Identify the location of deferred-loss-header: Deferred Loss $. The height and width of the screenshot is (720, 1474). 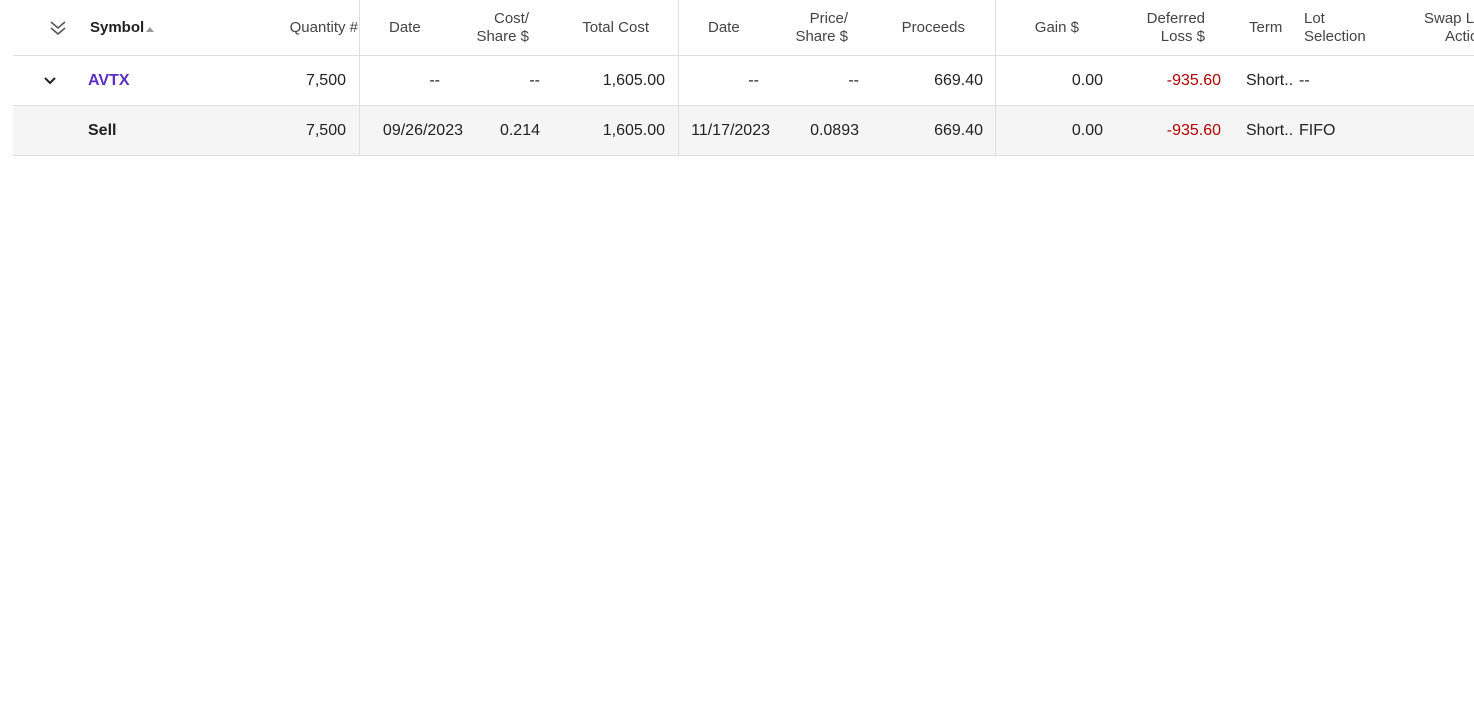
(1159, 27).